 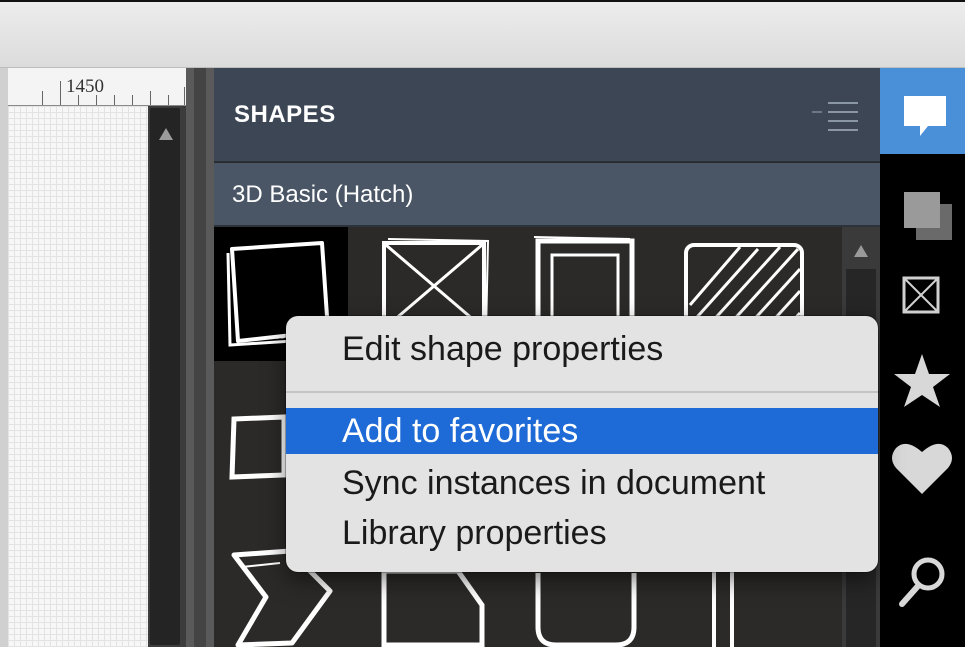 What do you see at coordinates (78, 376) in the screenshot?
I see `canvas-grid` at bounding box center [78, 376].